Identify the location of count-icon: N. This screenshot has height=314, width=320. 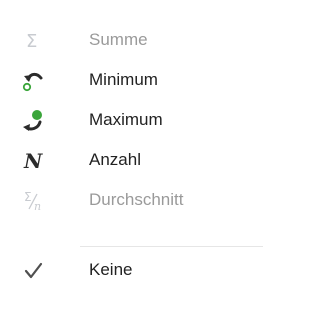
(34, 160).